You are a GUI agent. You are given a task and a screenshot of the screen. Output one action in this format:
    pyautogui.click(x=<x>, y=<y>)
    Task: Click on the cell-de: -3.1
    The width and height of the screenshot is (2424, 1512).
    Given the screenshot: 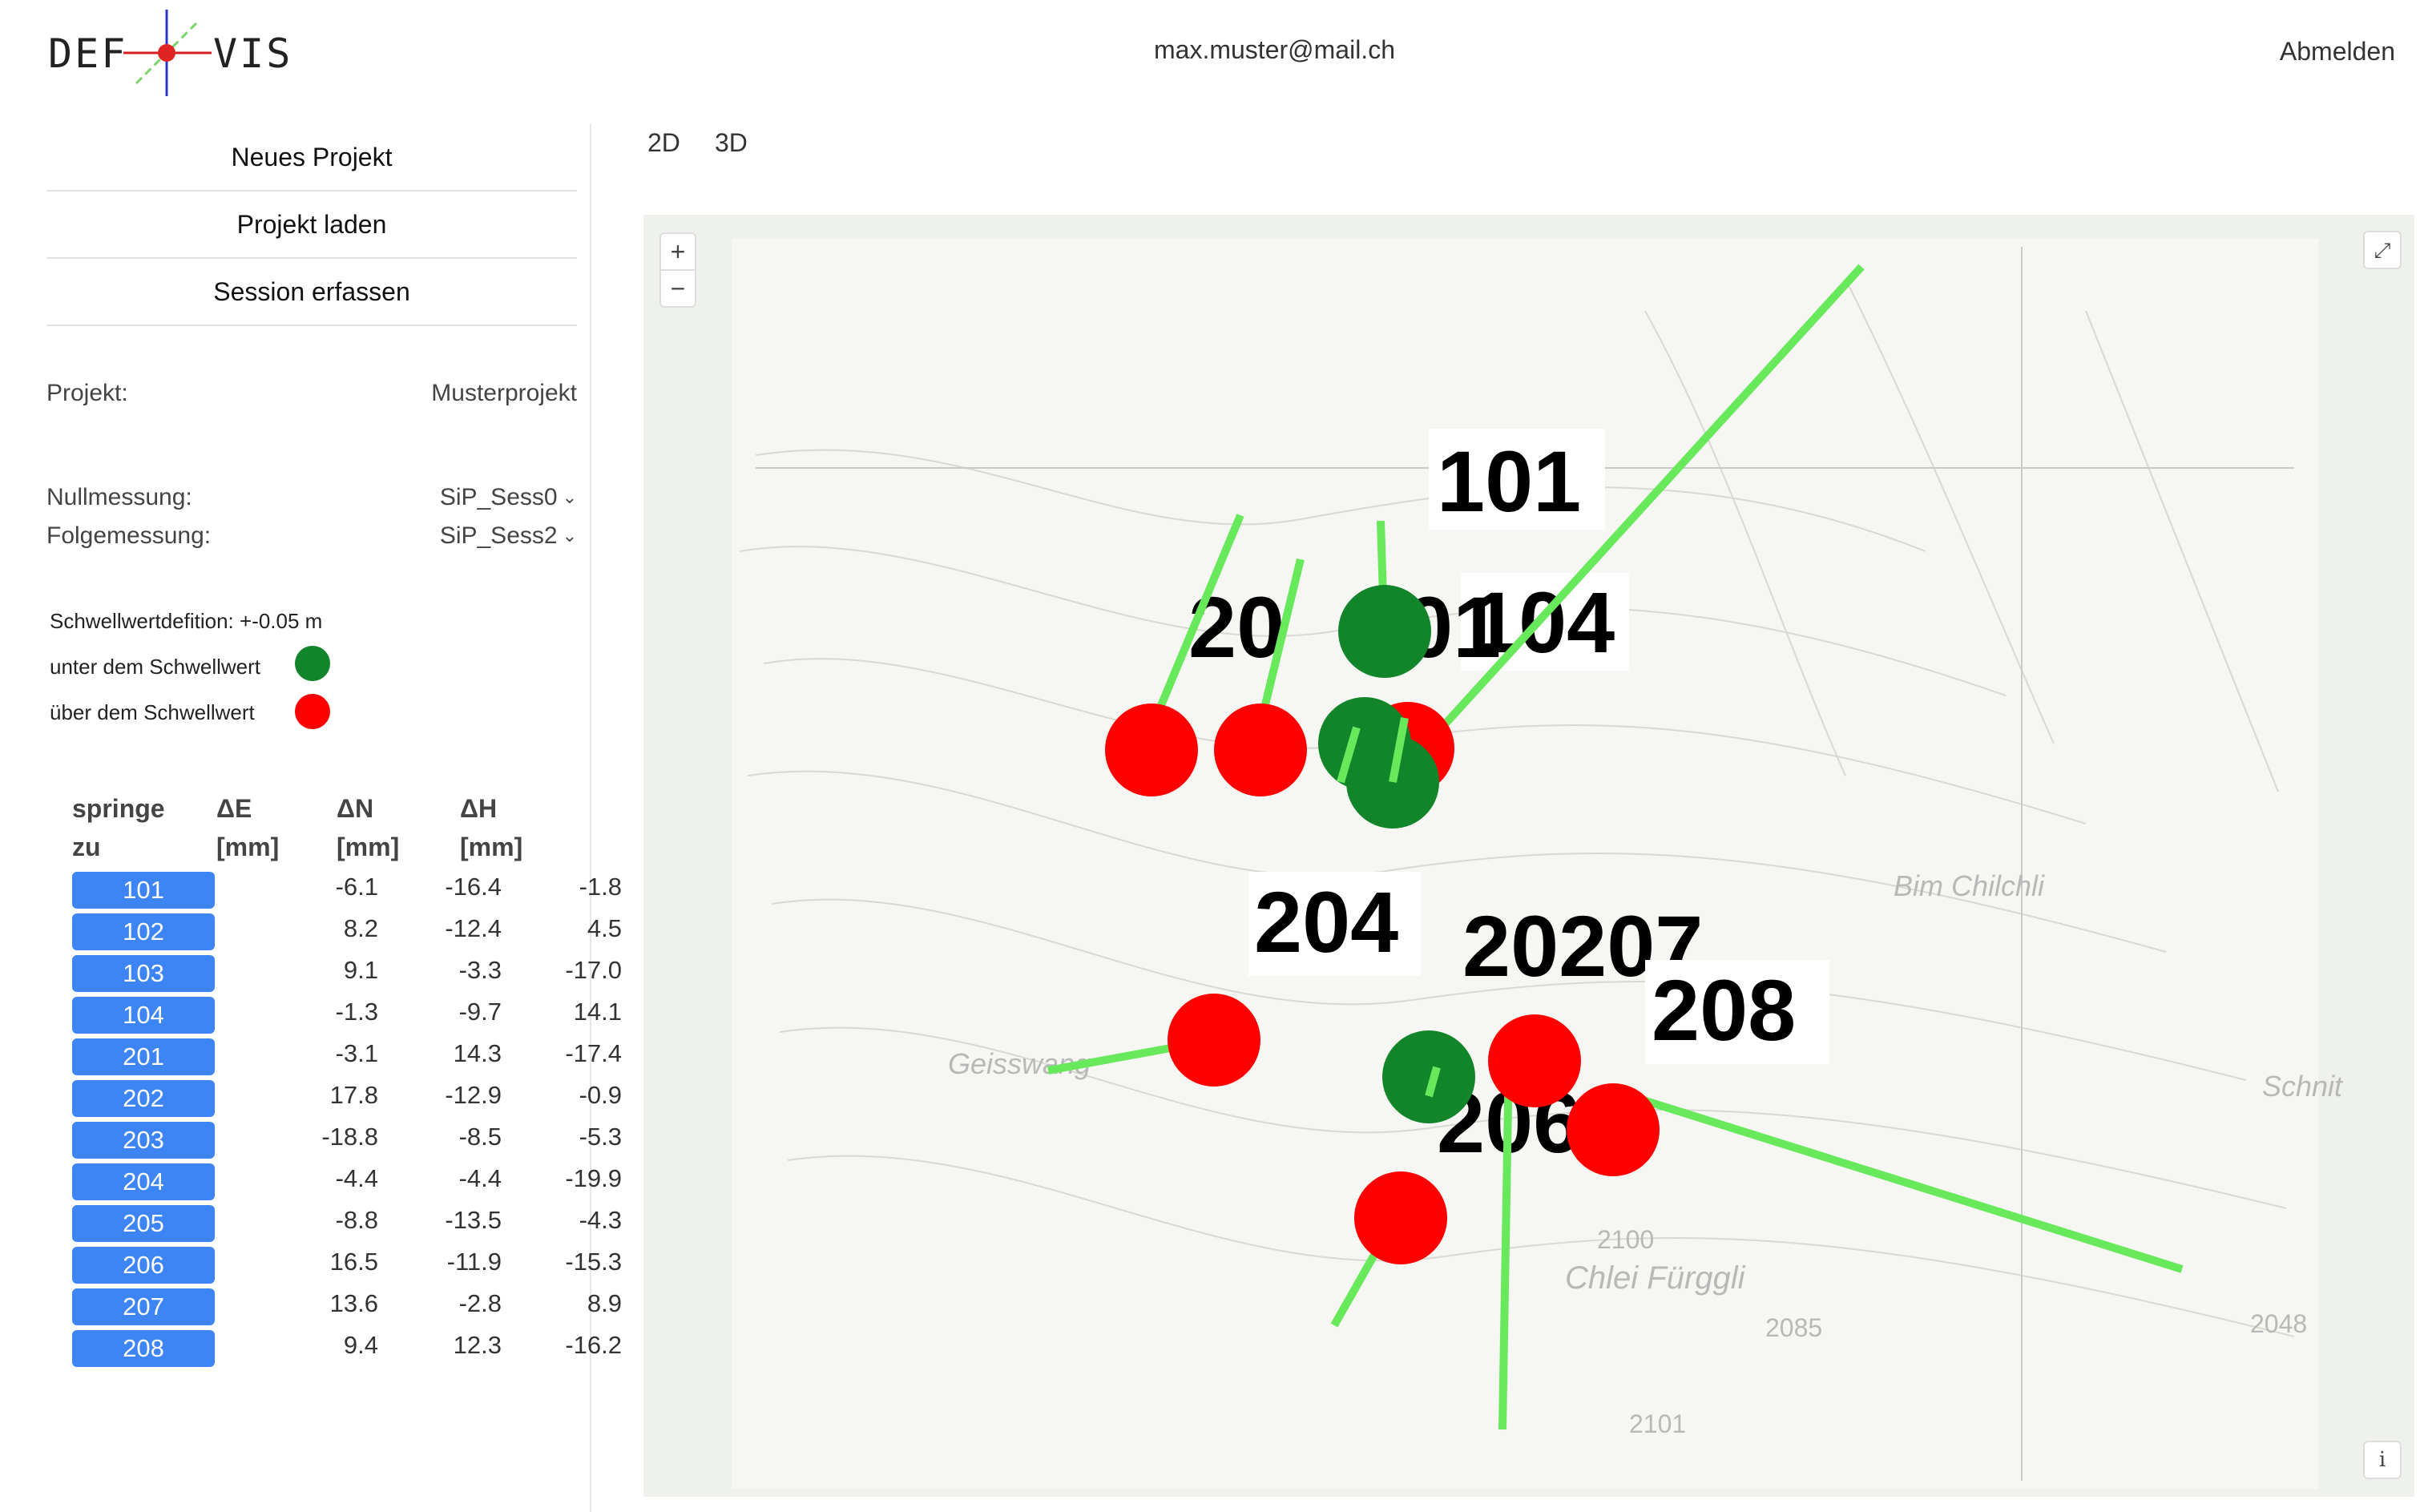 What is the action you would take?
    pyautogui.click(x=356, y=1053)
    